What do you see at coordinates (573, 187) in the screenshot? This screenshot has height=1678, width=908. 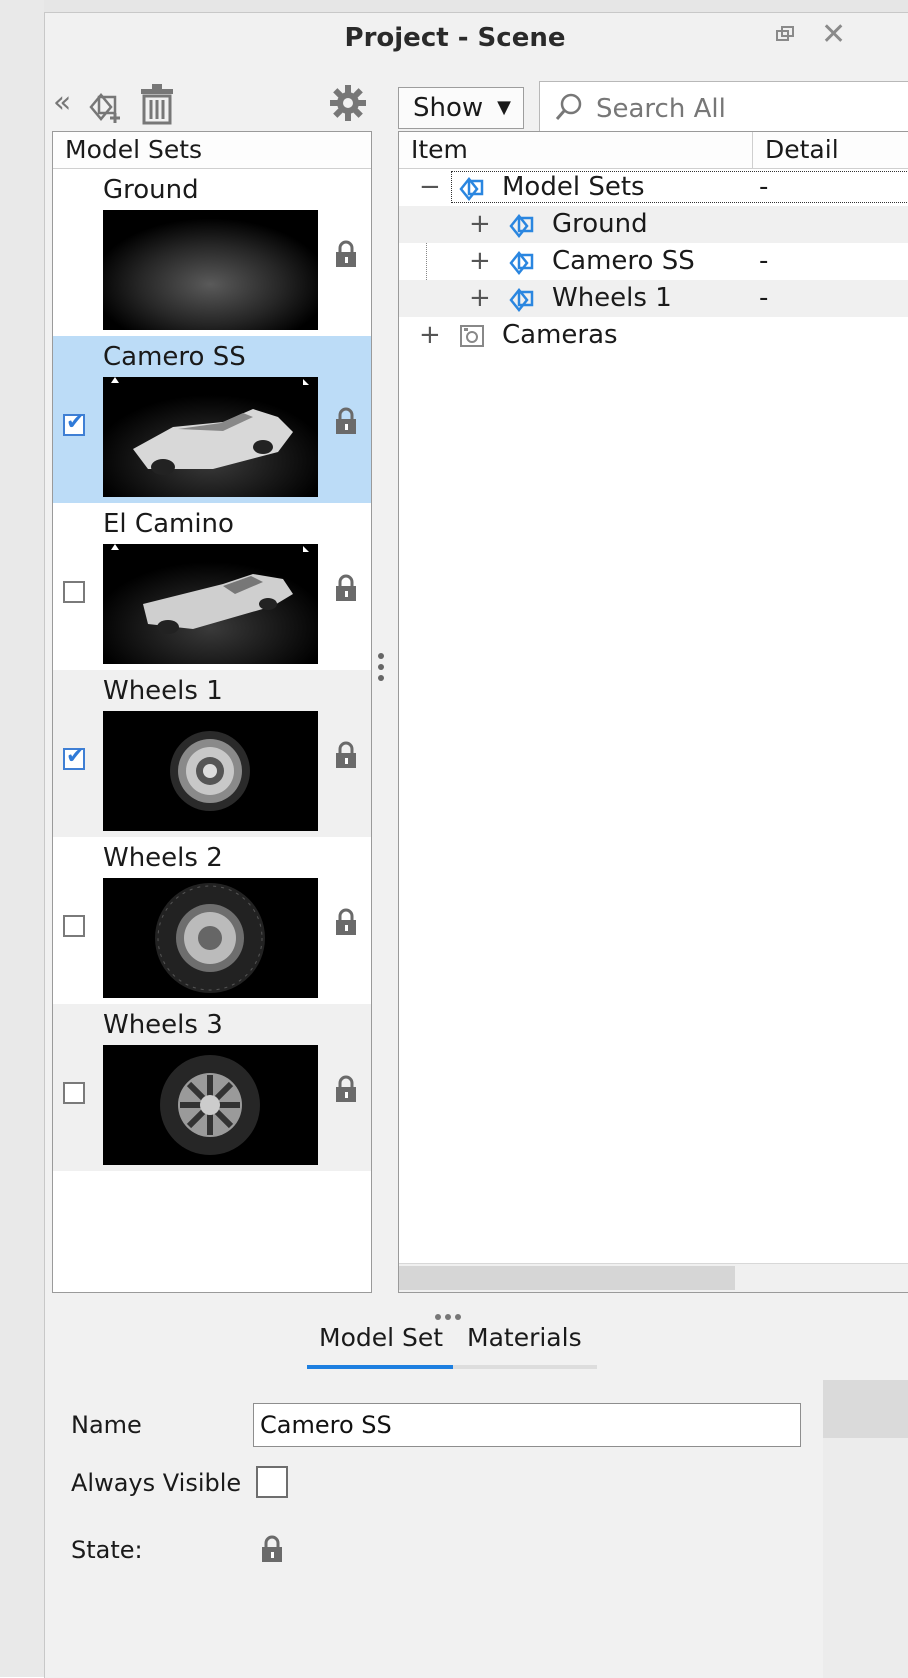 I see `tree-label: Model Sets` at bounding box center [573, 187].